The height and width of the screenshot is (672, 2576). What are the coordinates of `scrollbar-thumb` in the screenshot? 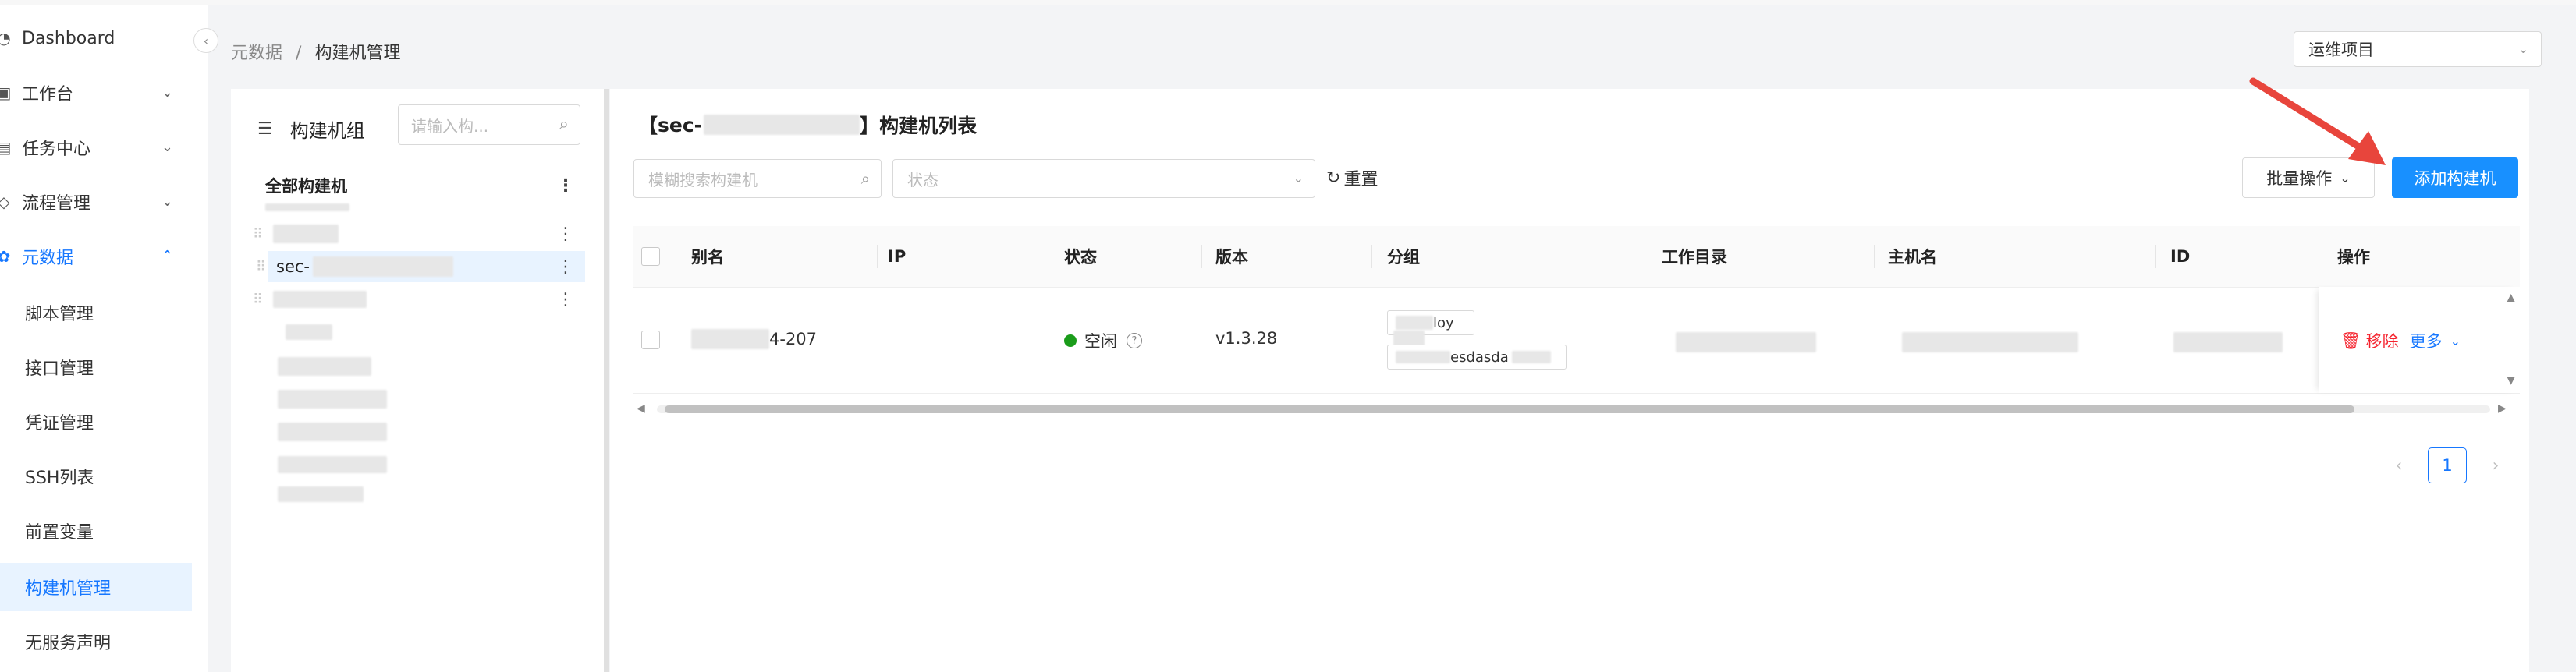 It's located at (1509, 409).